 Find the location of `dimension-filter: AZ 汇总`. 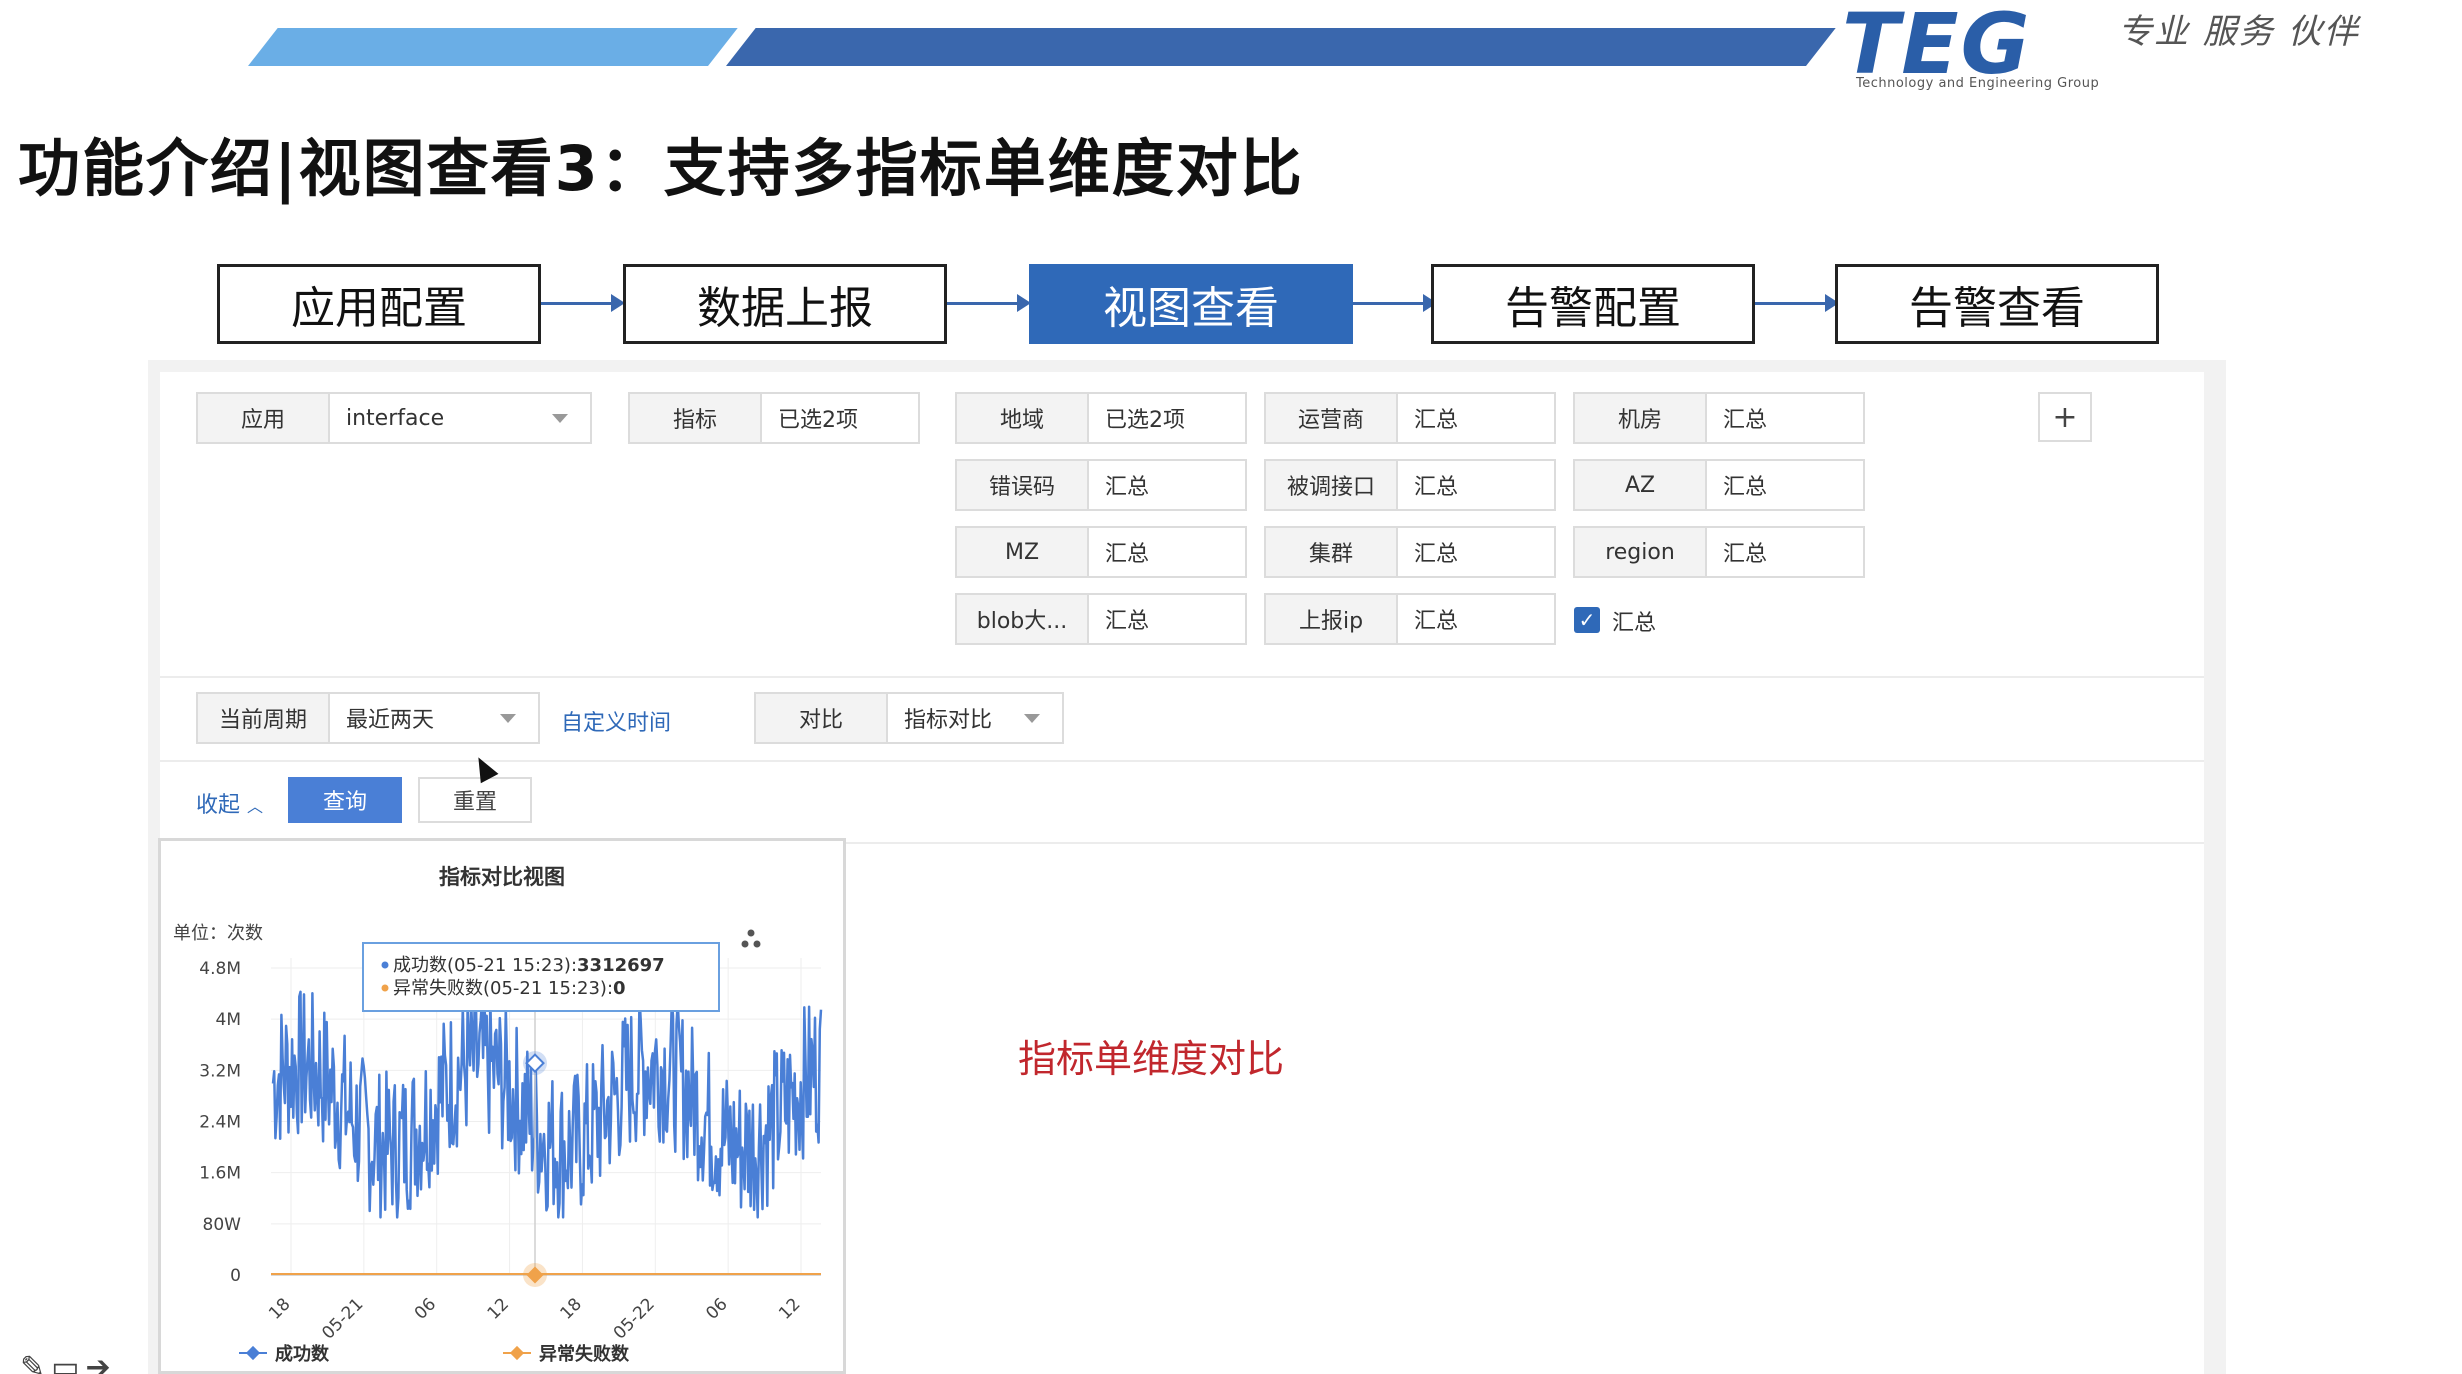

dimension-filter: AZ 汇总 is located at coordinates (1719, 485).